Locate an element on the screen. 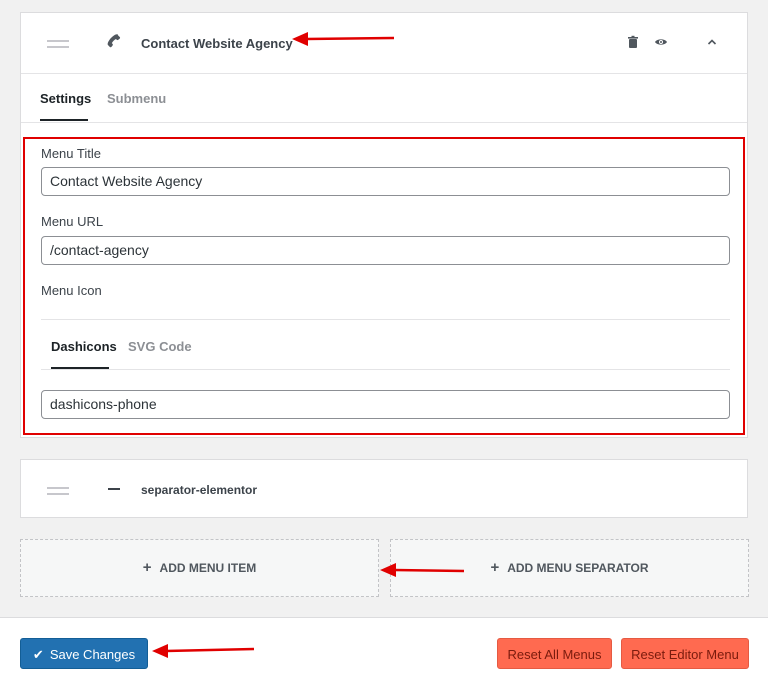 This screenshot has height=691, width=768. menu-url-label: Menu URL is located at coordinates (72, 221).